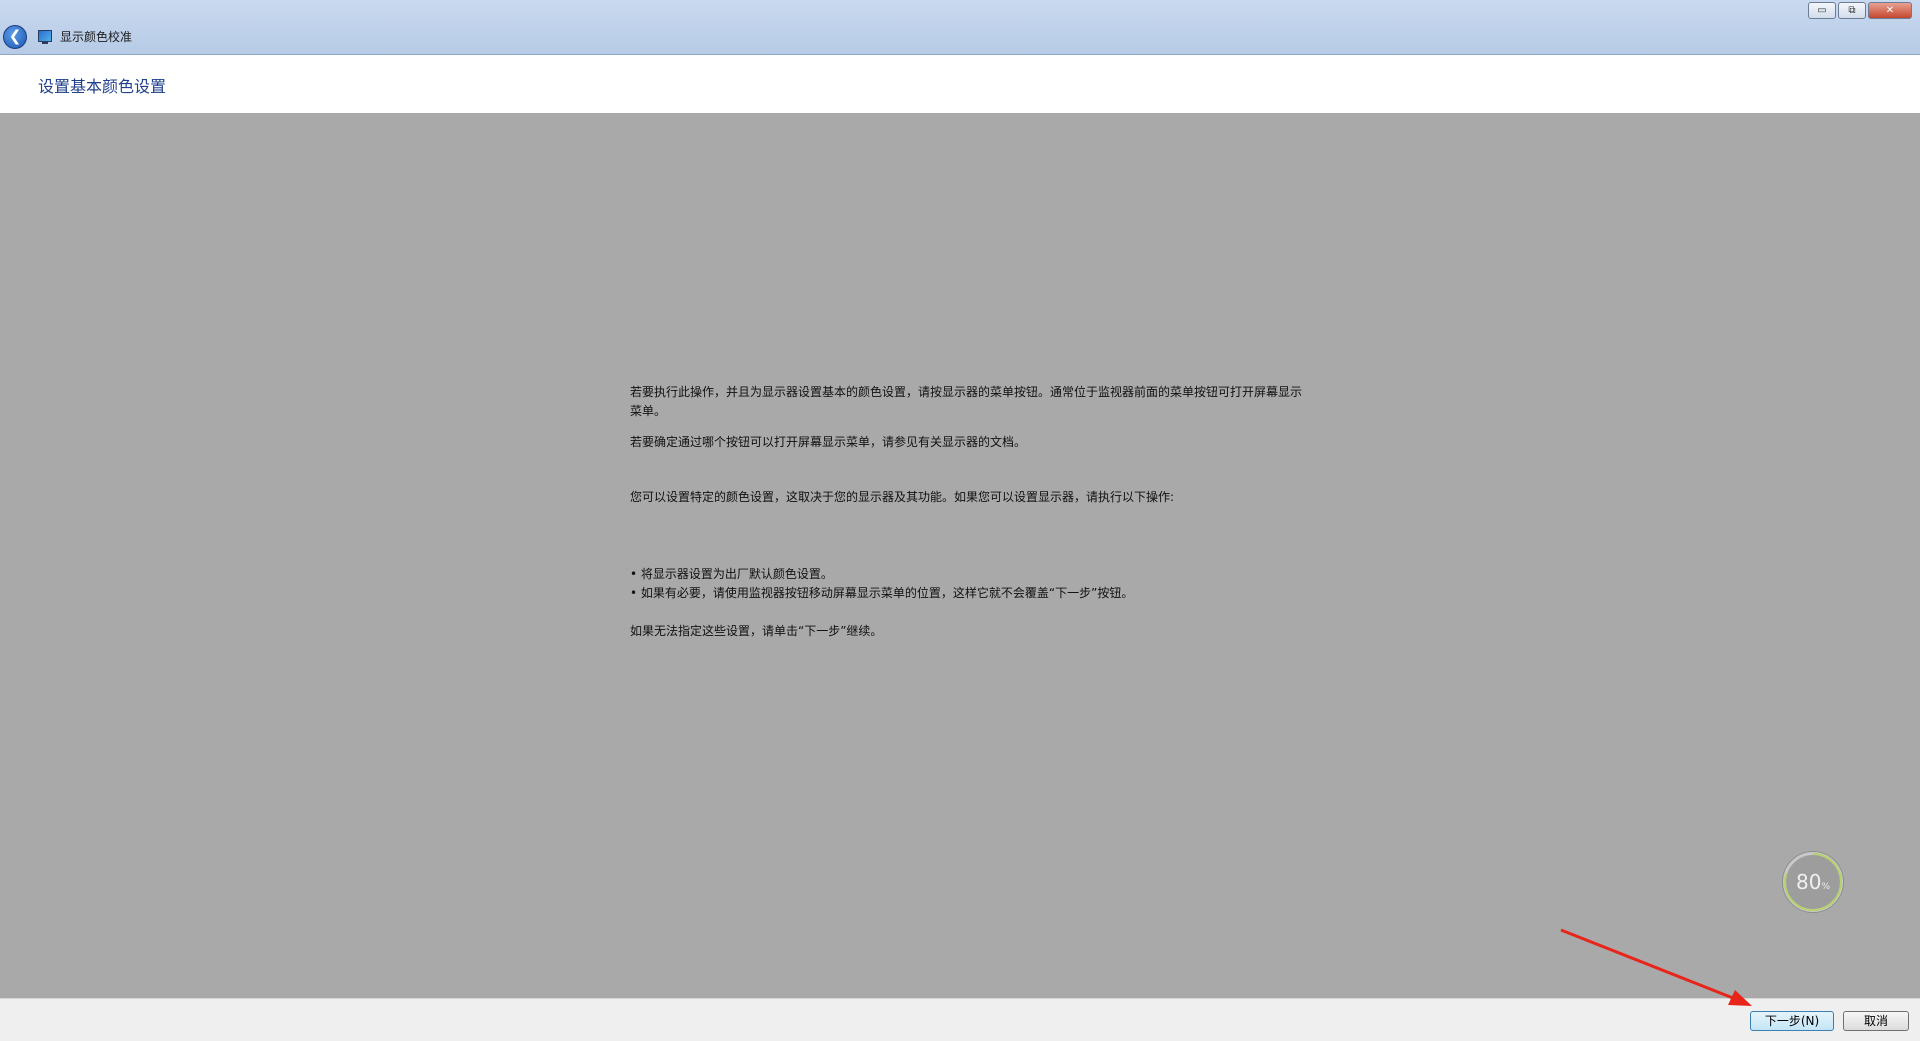 The height and width of the screenshot is (1041, 1920). Describe the element at coordinates (960, 1019) in the screenshot. I see `footer-bar: 下一步(N) 取消` at that location.